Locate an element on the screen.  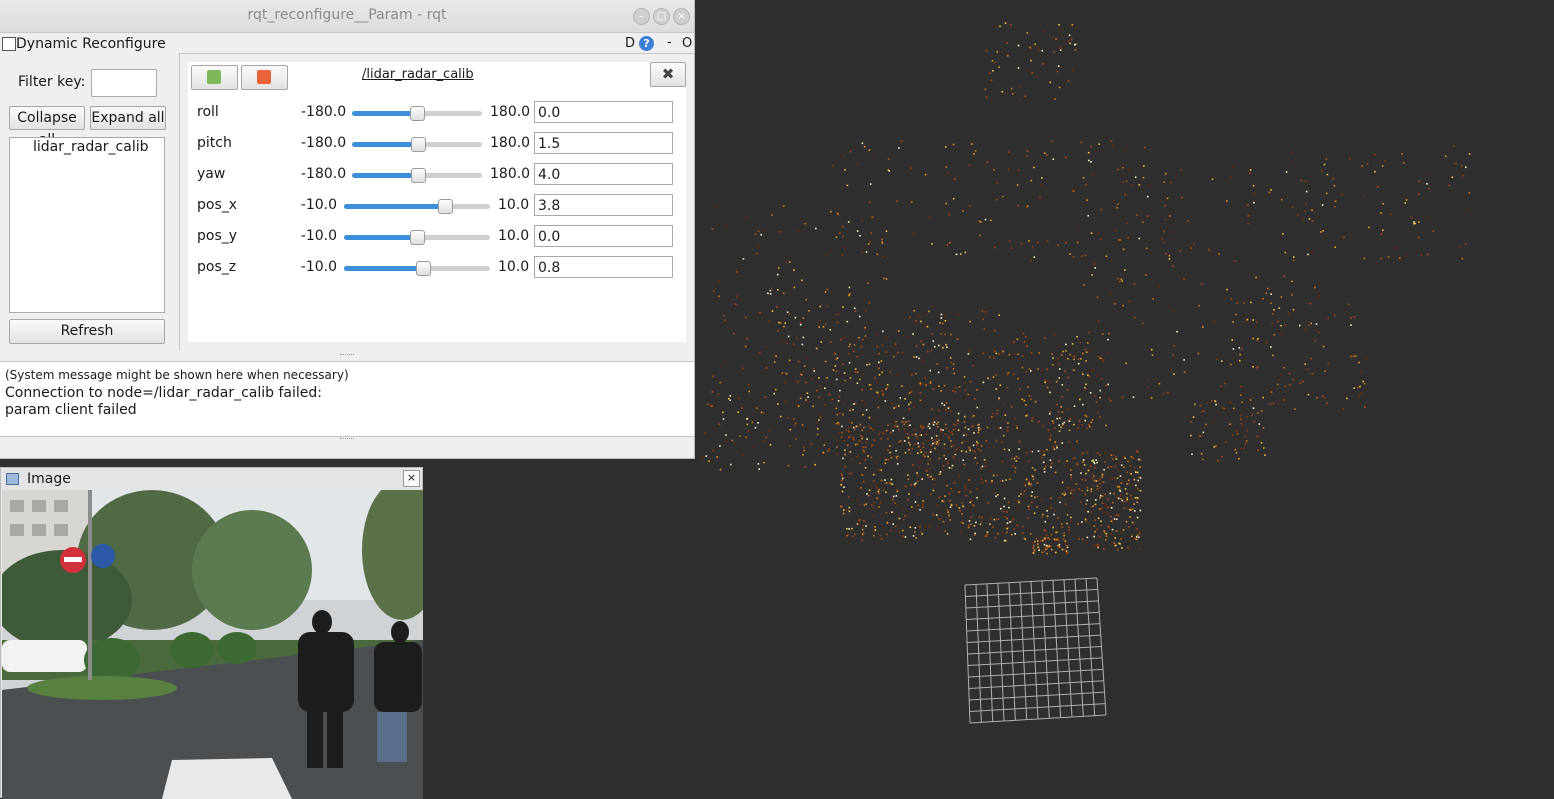
plugin-title: Dynamic Reconfigure is located at coordinates (91, 44).